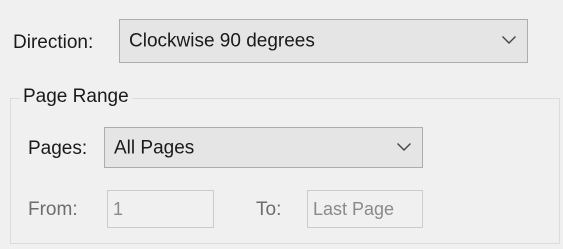  What do you see at coordinates (263, 147) in the screenshot?
I see `pages-select: All Pages` at bounding box center [263, 147].